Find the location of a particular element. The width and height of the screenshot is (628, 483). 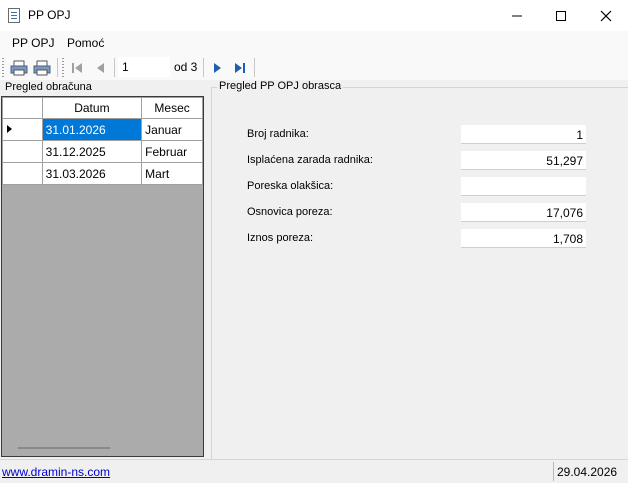

table-header-row: Datum Mesec is located at coordinates (102, 108).